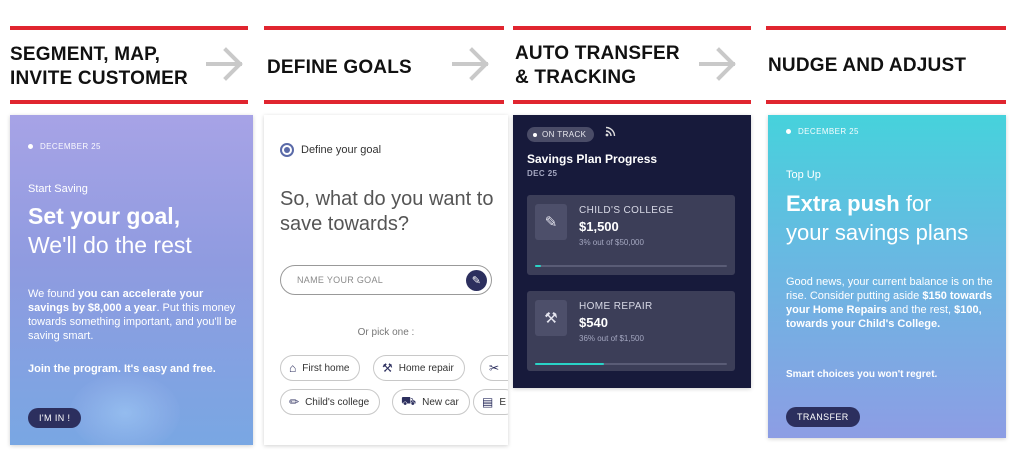  I want to click on headline: Extra push for your savings plans, so click(877, 218).